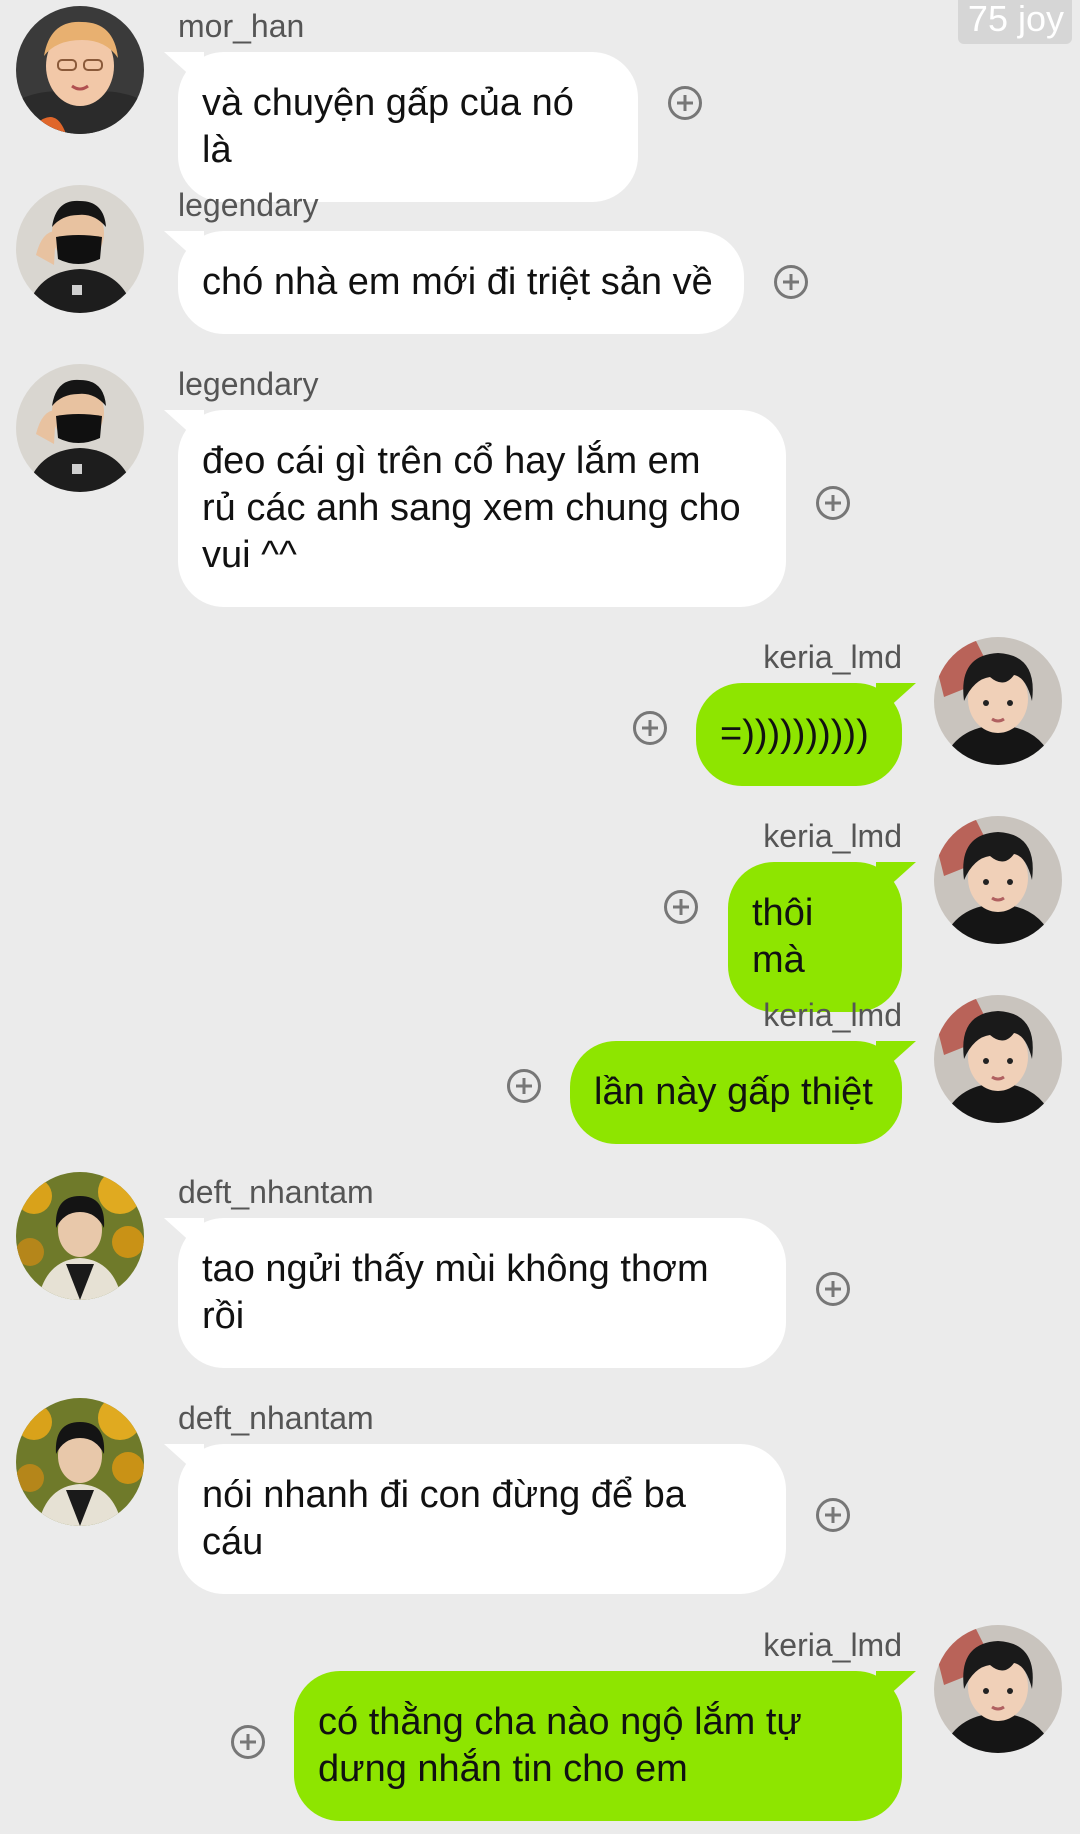 Image resolution: width=1080 pixels, height=1834 pixels. What do you see at coordinates (482, 1293) in the screenshot?
I see `message-bubble: tao ngửi thấy mùi không thơm rồi` at bounding box center [482, 1293].